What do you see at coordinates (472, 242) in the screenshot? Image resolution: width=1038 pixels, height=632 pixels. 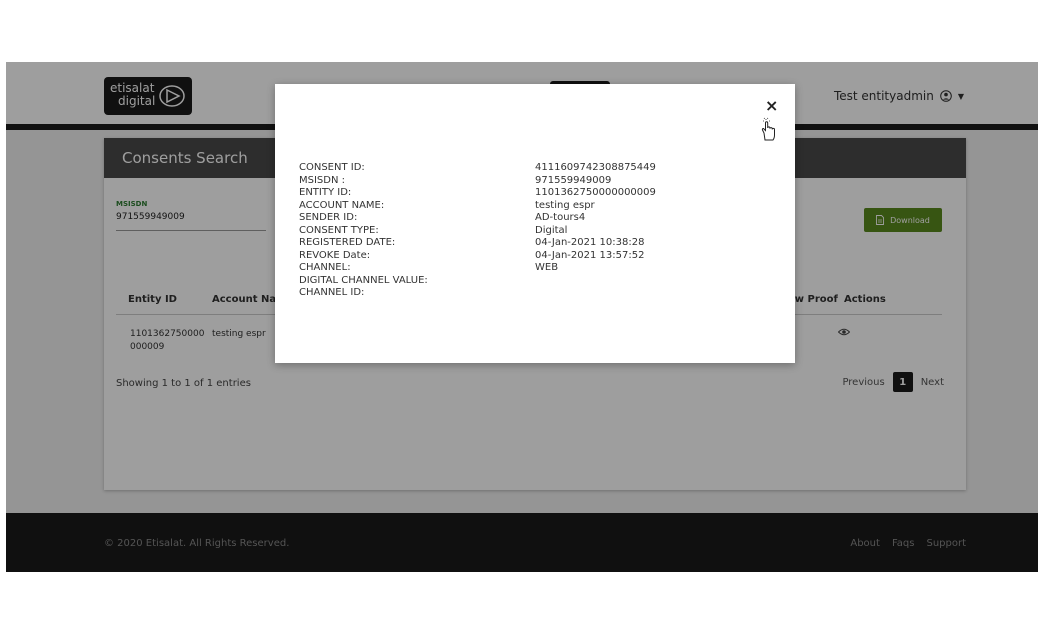 I see `detail-row-registered-date: REGISTERED DATE: 04-Jan-2021 10:38:28` at bounding box center [472, 242].